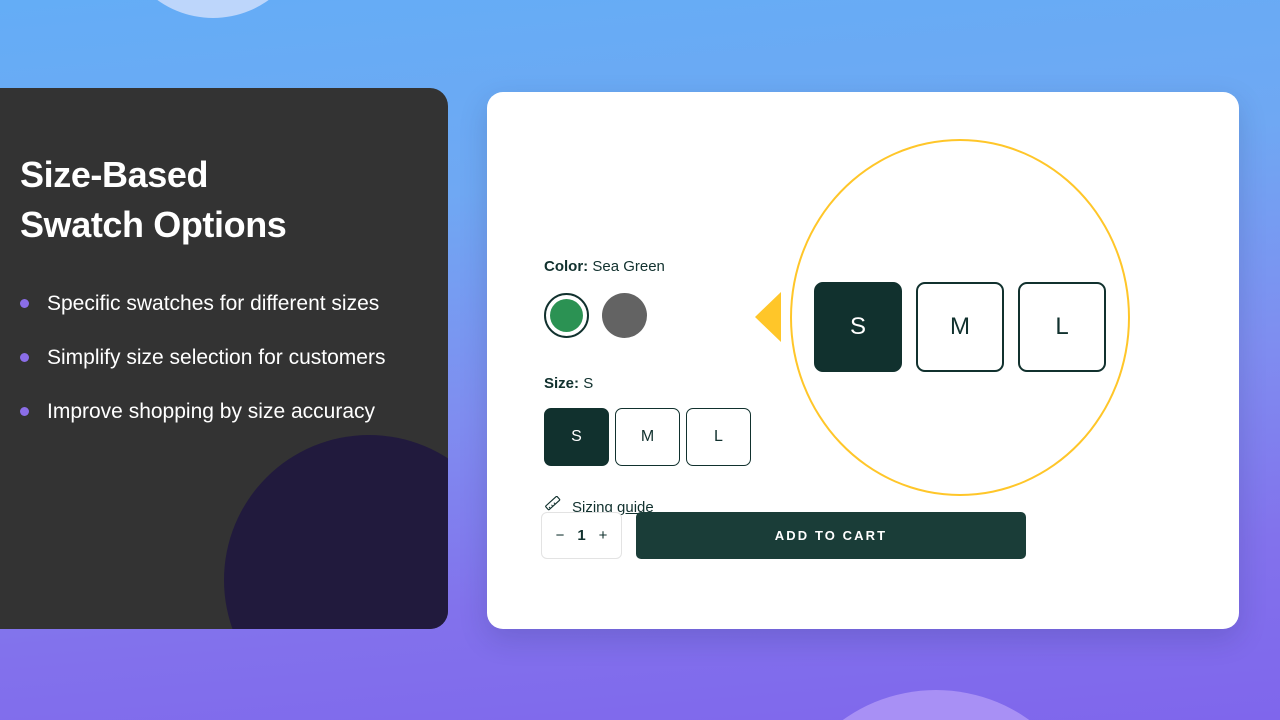 The height and width of the screenshot is (720, 1280). Describe the element at coordinates (213, 9) in the screenshot. I see `decorative-circle-top` at that location.